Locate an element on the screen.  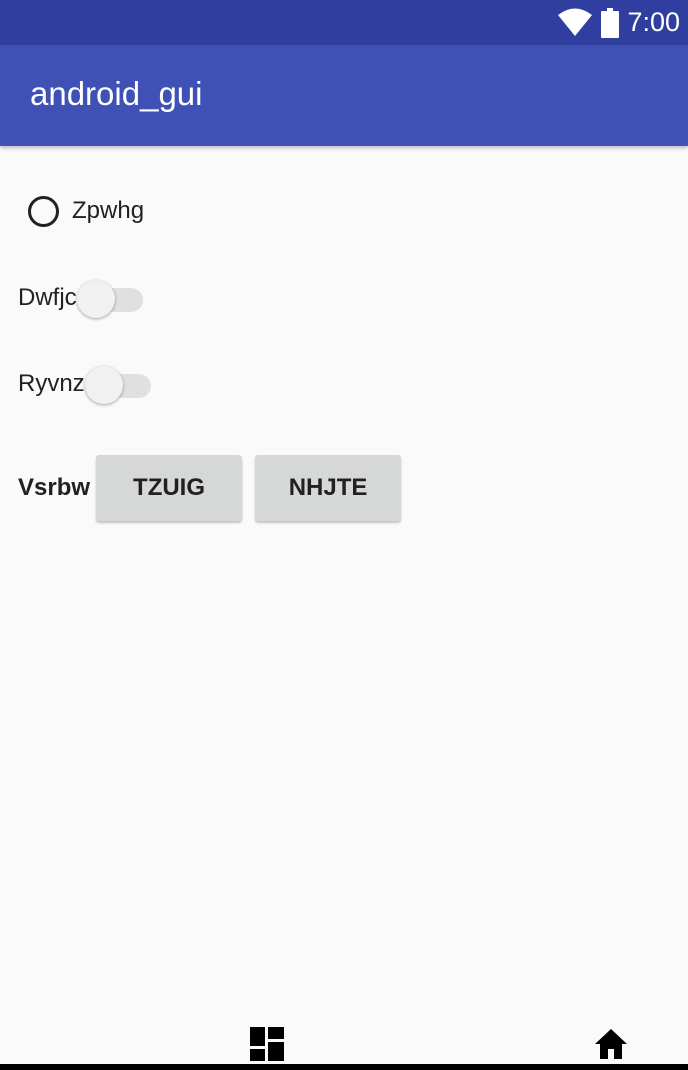
button-group: Vsrbw TZUIG NHJTE is located at coordinates (216, 488).